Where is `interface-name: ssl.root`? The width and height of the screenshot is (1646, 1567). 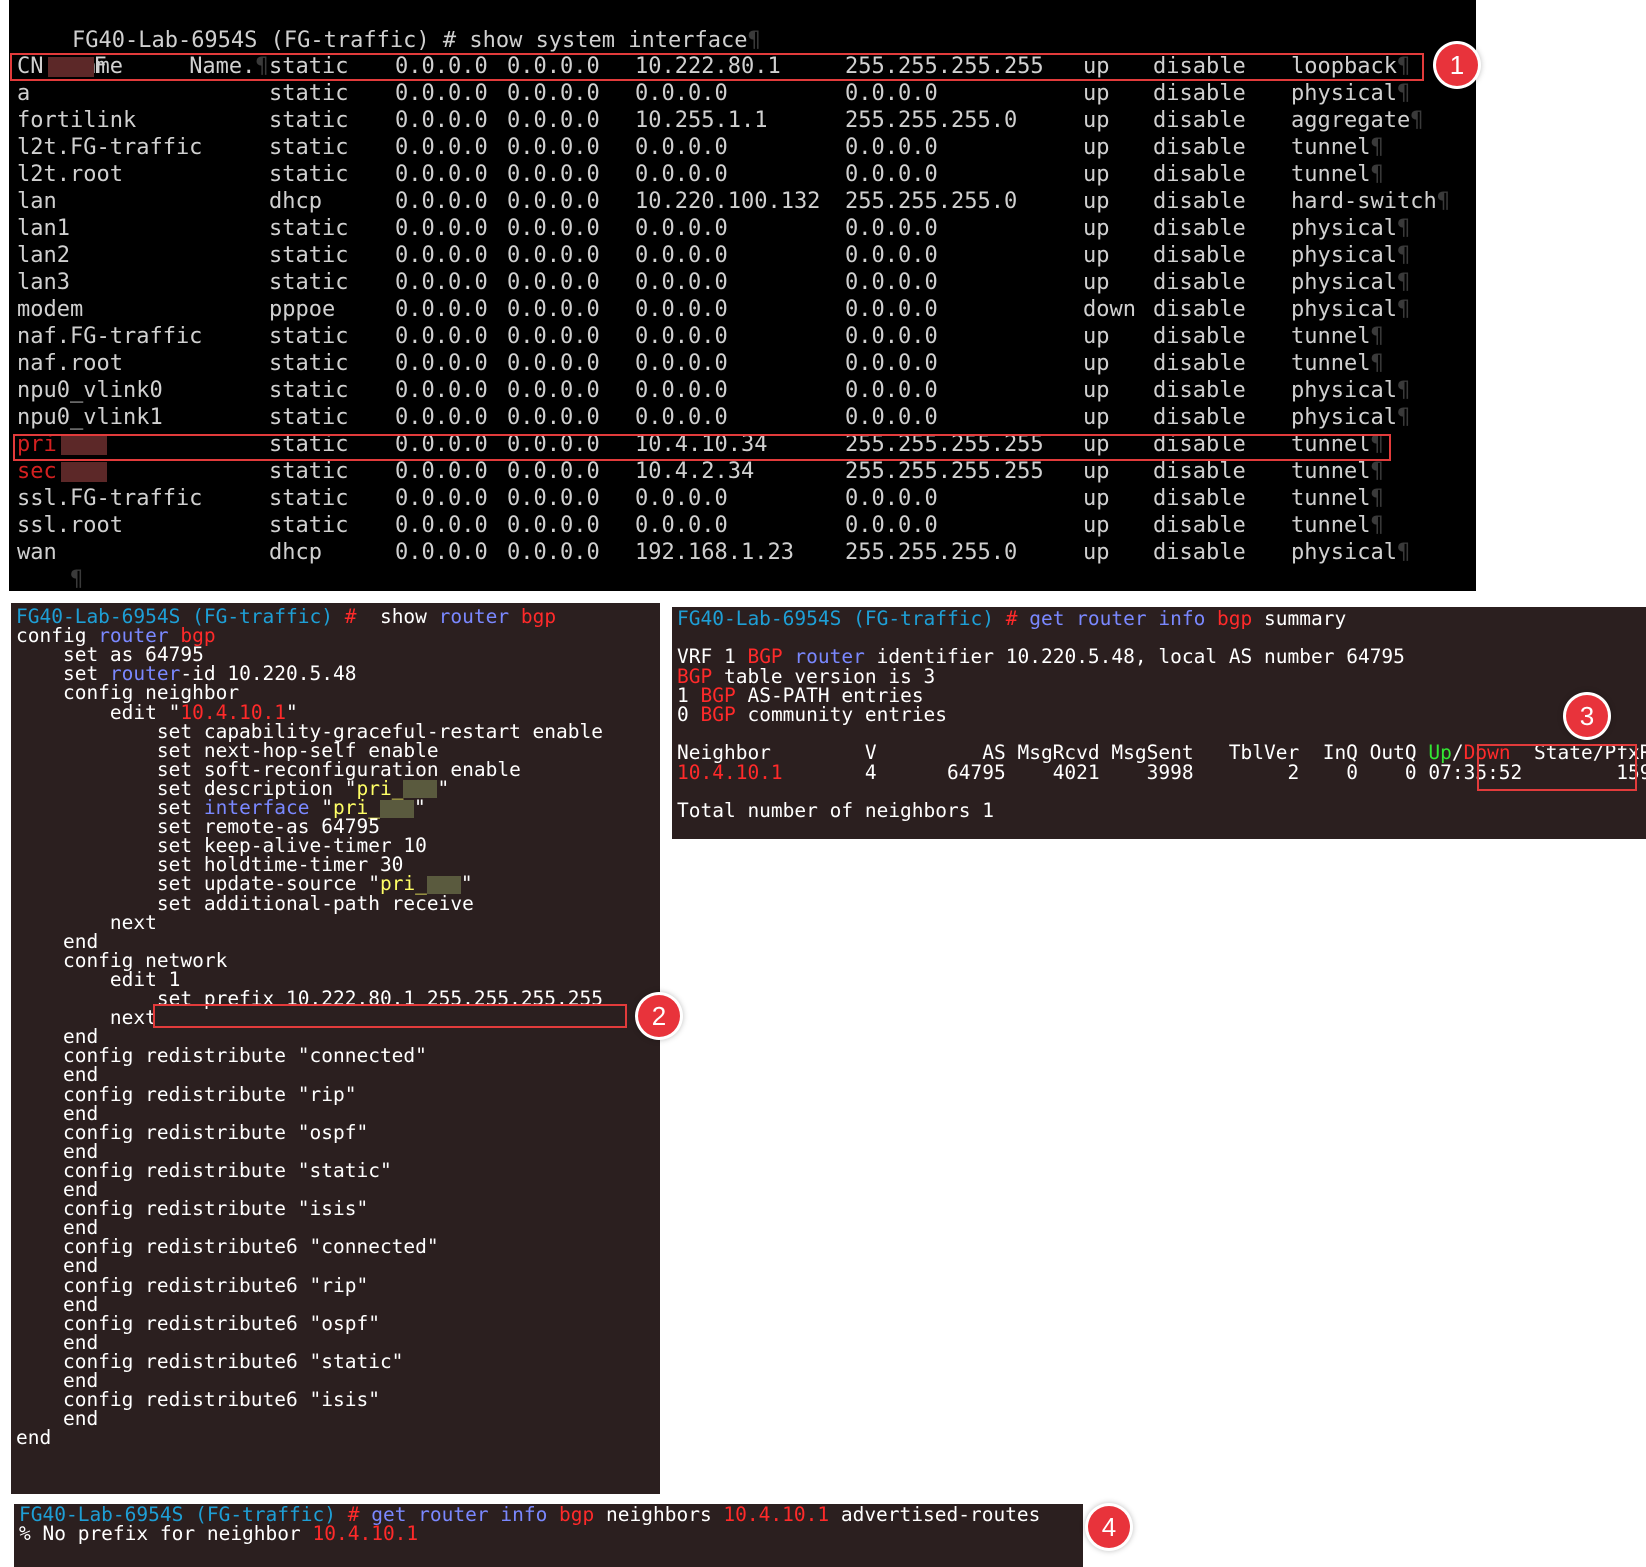 interface-name: ssl.root is located at coordinates (70, 525).